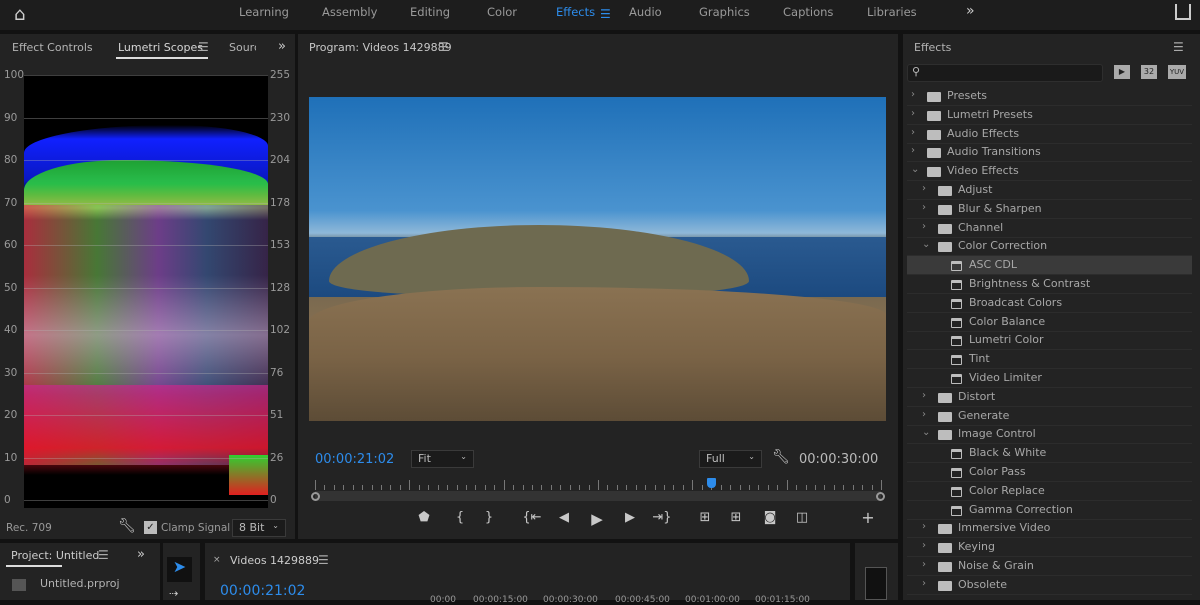 The width and height of the screenshot is (1200, 605). What do you see at coordinates (1049, 115) in the screenshot?
I see `effects-list-item: › Lumetri Presets` at bounding box center [1049, 115].